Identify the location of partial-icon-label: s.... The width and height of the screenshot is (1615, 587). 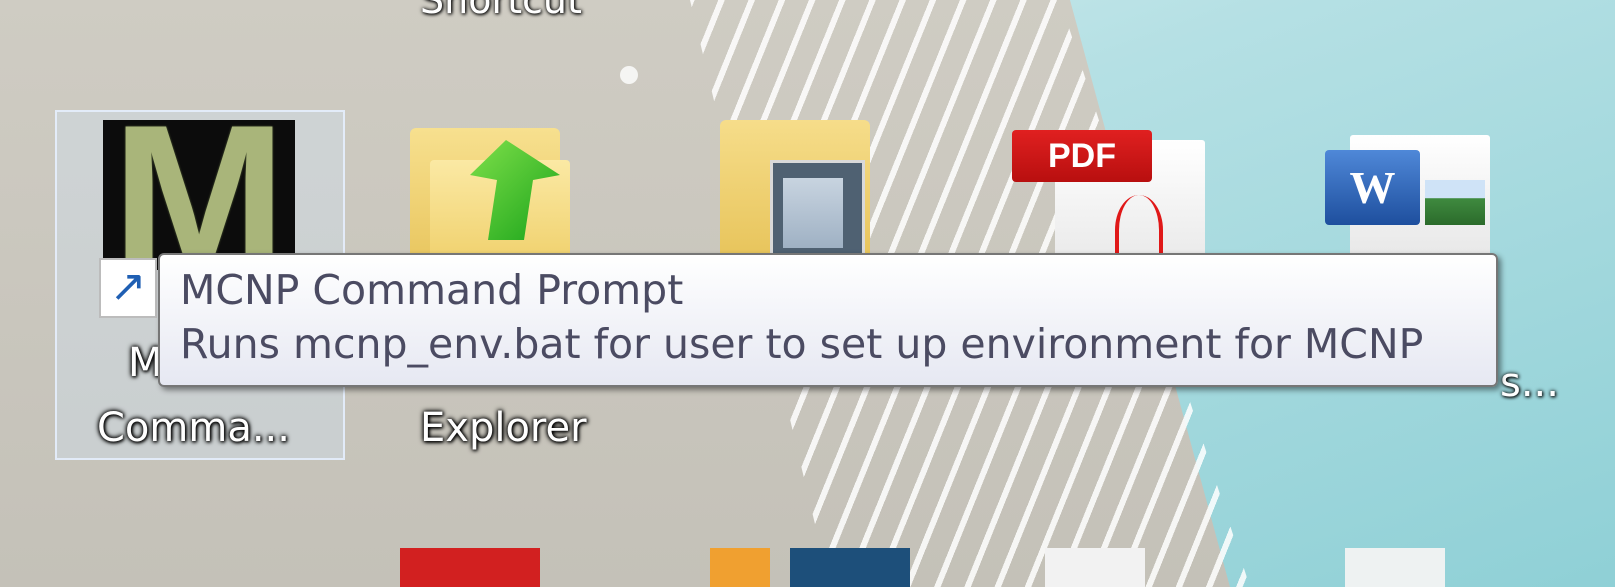
(1529, 383).